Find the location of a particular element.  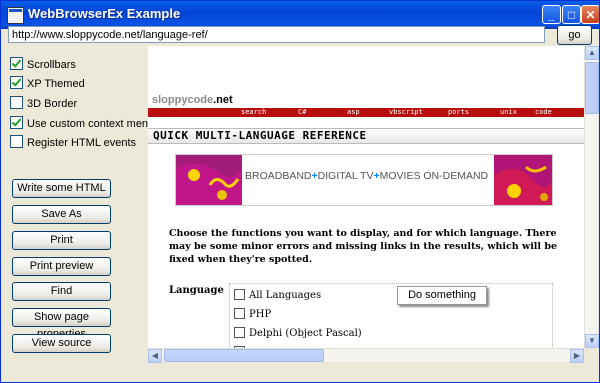

language-option-php: PHP is located at coordinates (252, 314).